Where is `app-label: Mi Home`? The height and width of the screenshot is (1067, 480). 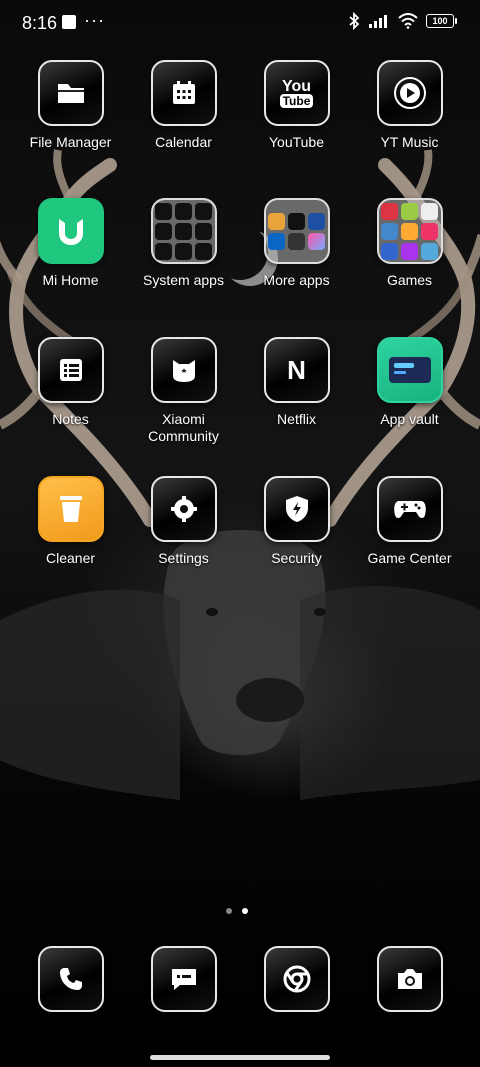 app-label: Mi Home is located at coordinates (70, 280).